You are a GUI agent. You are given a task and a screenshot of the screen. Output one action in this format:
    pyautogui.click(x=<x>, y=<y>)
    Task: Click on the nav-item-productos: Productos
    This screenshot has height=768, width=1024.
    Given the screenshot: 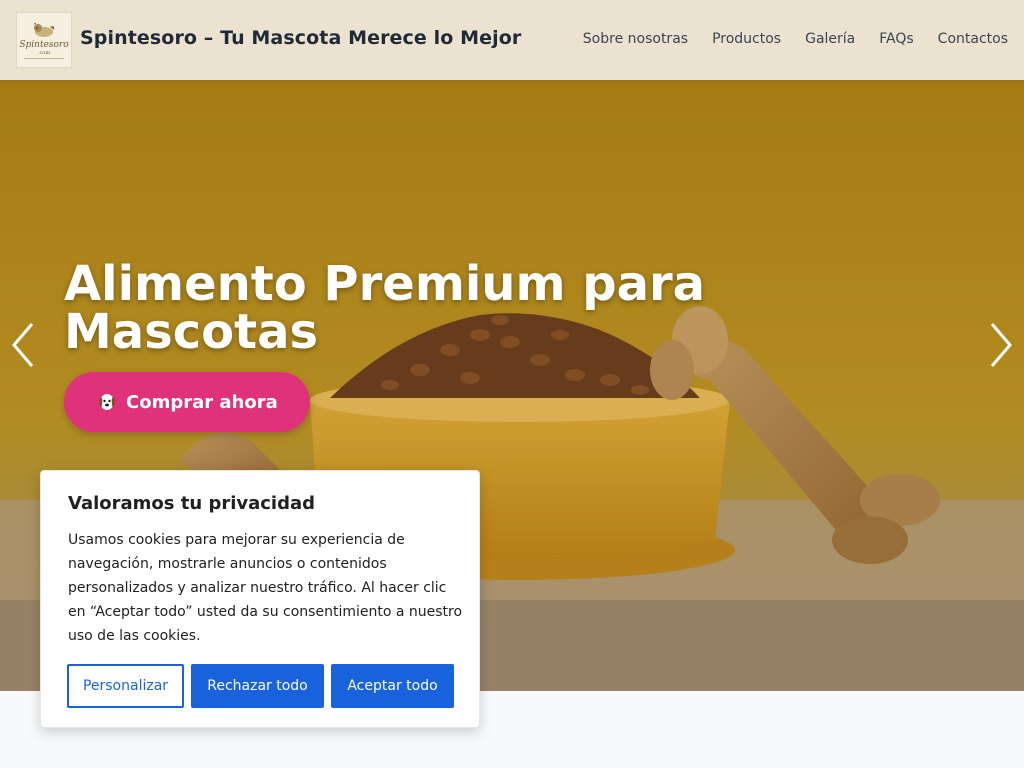 What is the action you would take?
    pyautogui.click(x=746, y=39)
    